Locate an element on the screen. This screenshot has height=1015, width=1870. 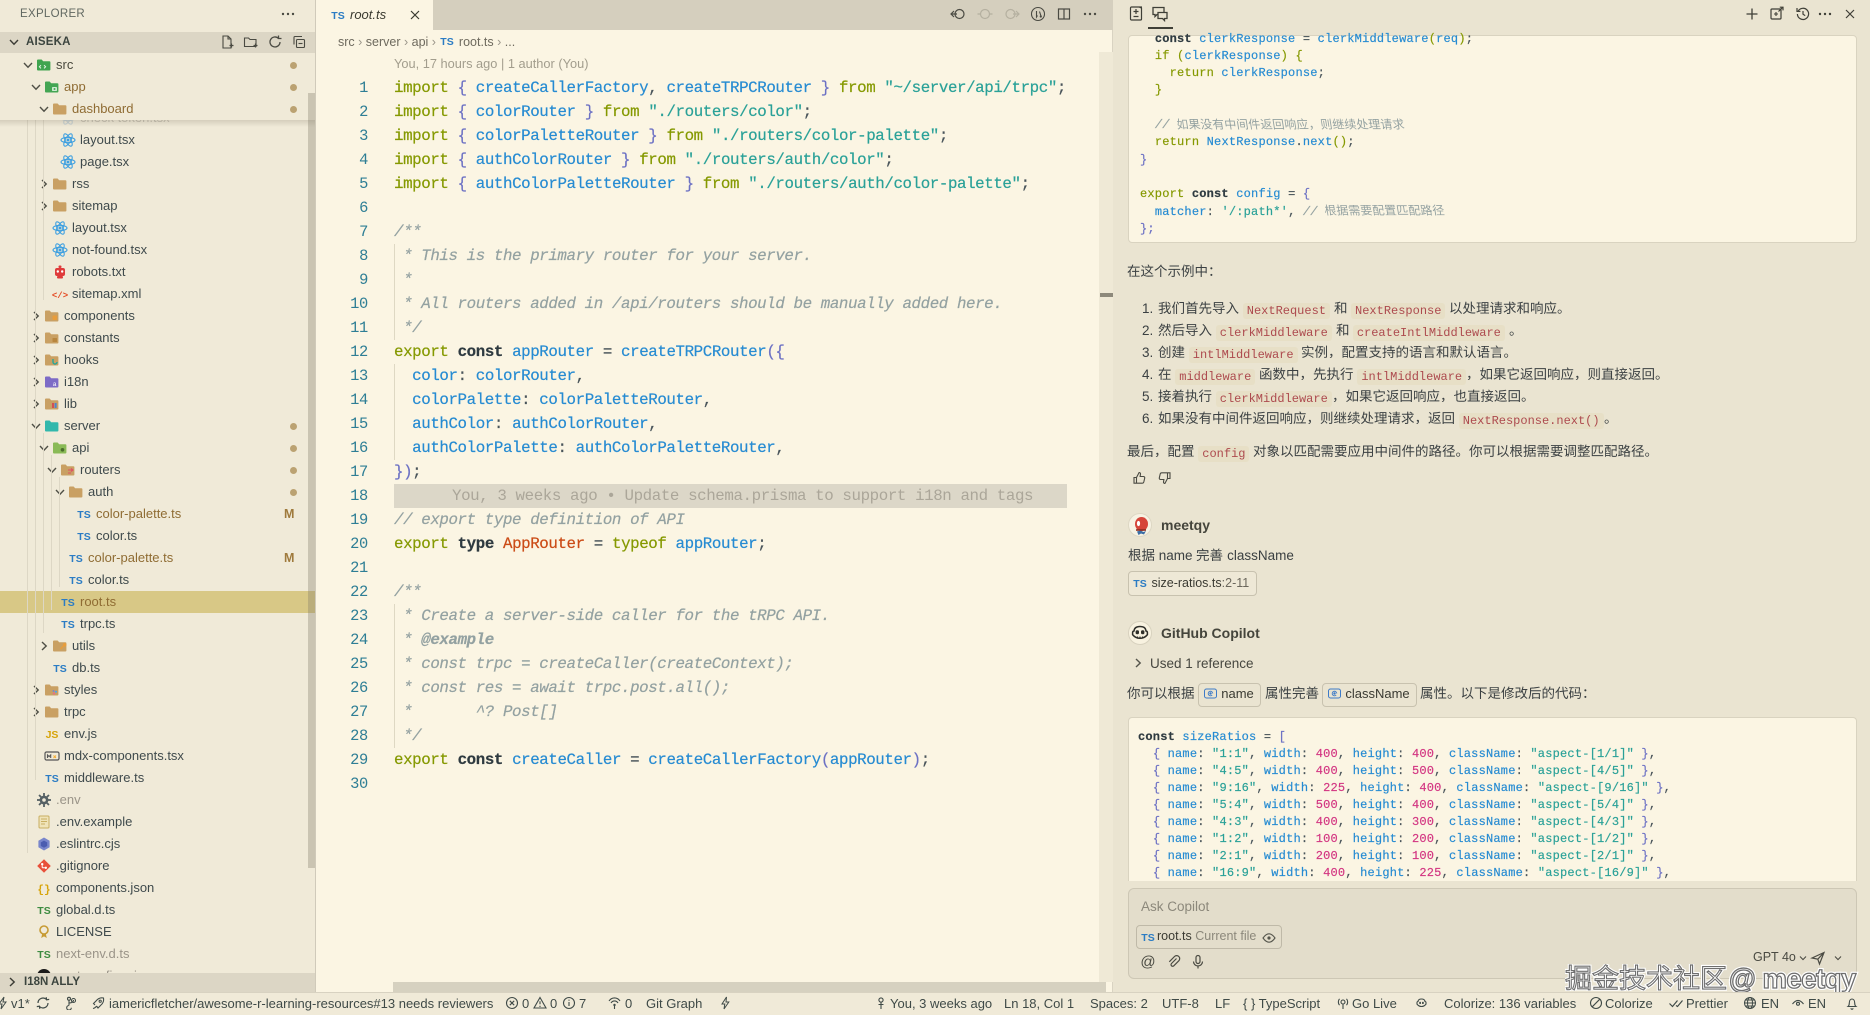
svg-text: a is located at coordinates (55, 384).